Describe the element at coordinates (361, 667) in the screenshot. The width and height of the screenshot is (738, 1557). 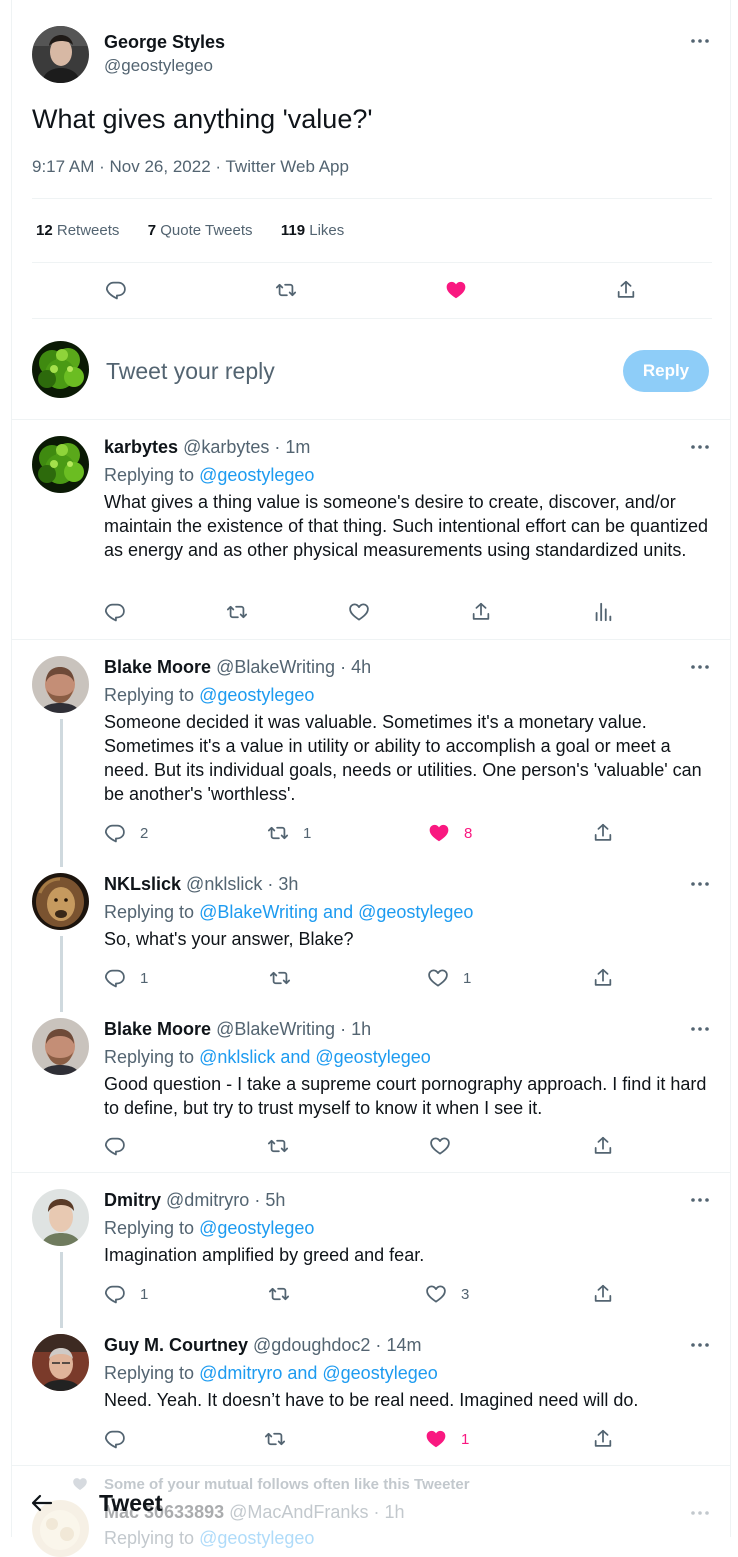
I see `reply-time: 4h` at that location.